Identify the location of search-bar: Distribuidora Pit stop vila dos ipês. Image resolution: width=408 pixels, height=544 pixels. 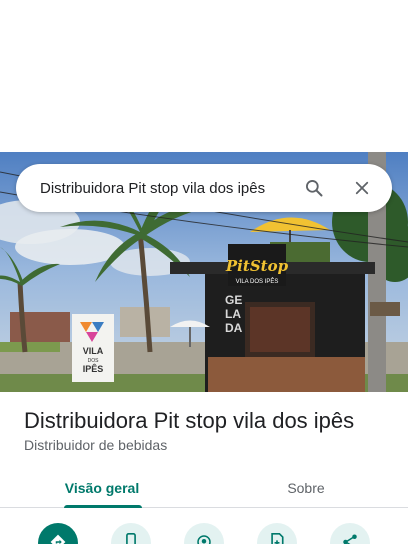
(204, 188).